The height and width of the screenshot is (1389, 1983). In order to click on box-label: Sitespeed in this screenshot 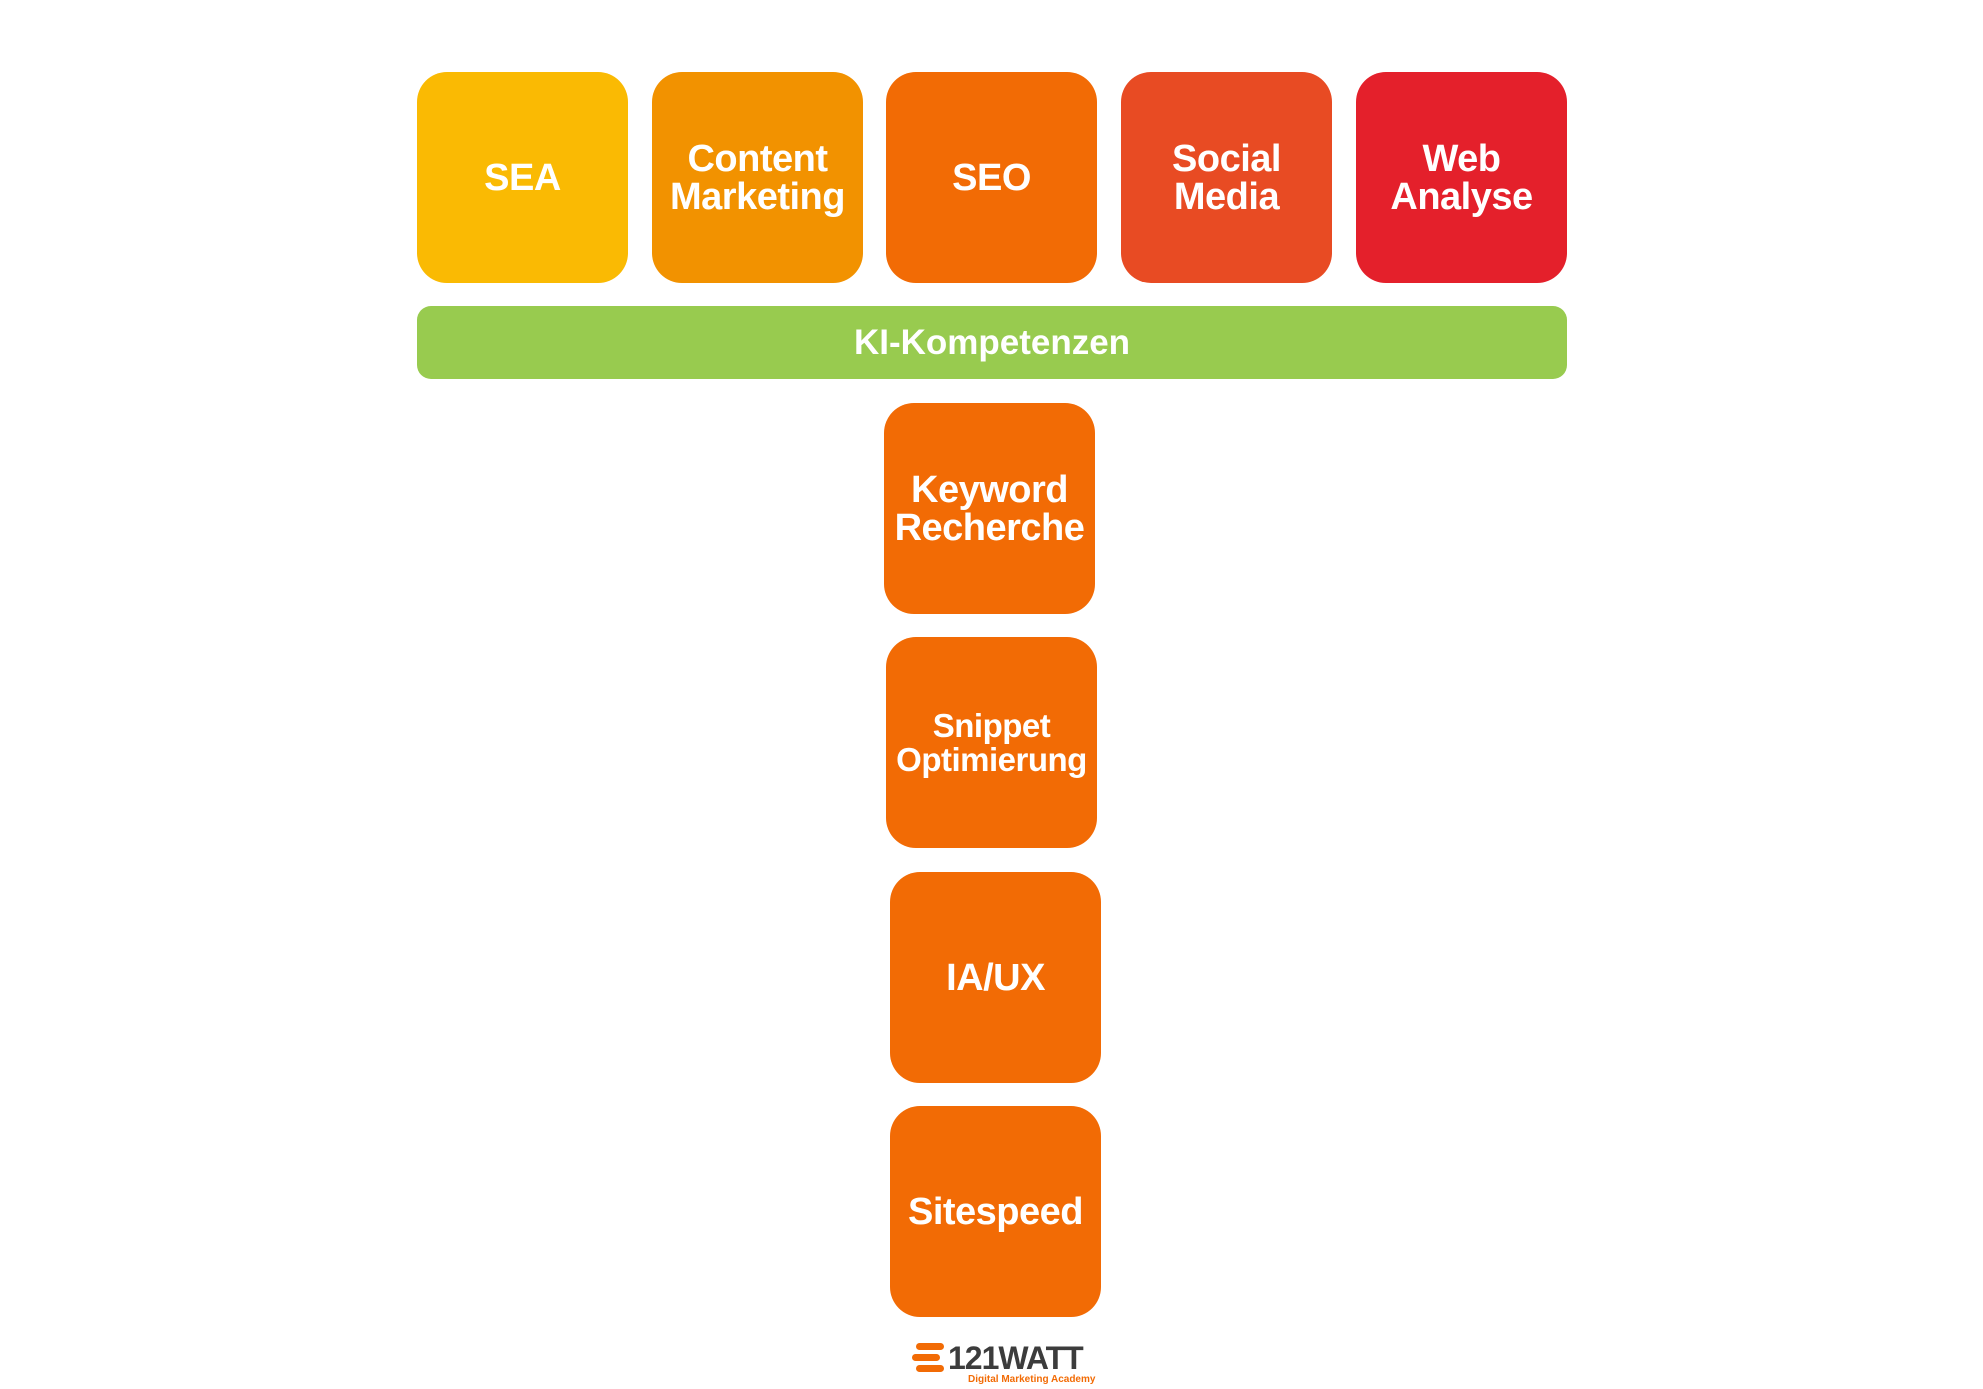, I will do `click(995, 1211)`.